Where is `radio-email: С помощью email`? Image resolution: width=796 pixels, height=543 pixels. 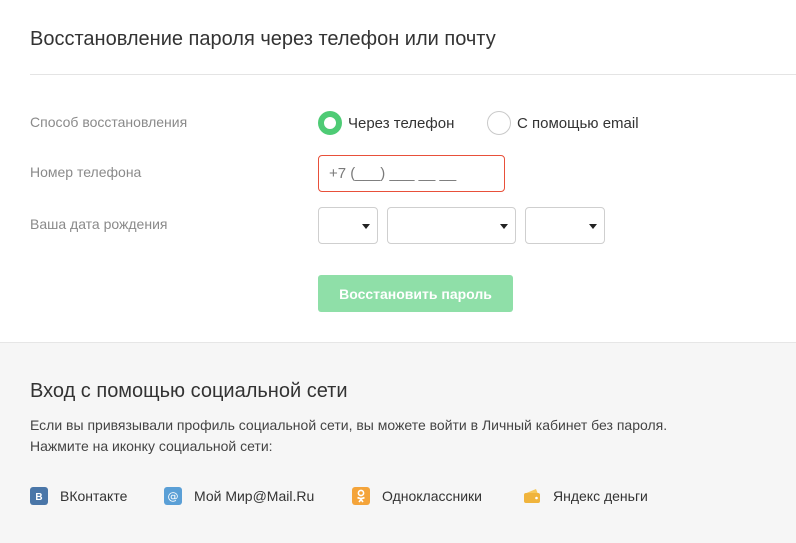
radio-email: С помощью email is located at coordinates (563, 123).